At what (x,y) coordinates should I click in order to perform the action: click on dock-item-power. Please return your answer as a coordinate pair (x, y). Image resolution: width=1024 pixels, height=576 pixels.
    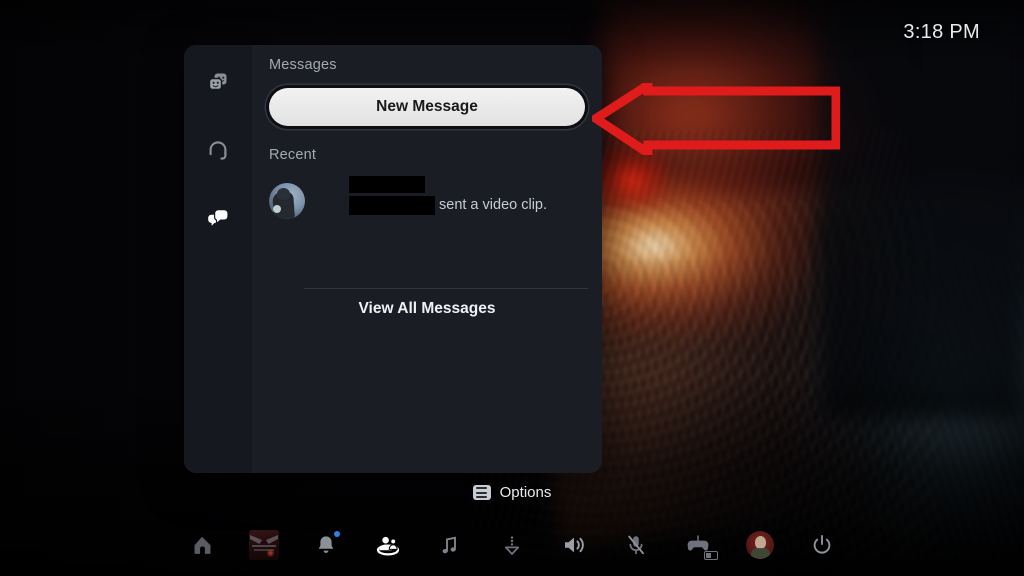
    Looking at the image, I should click on (822, 545).